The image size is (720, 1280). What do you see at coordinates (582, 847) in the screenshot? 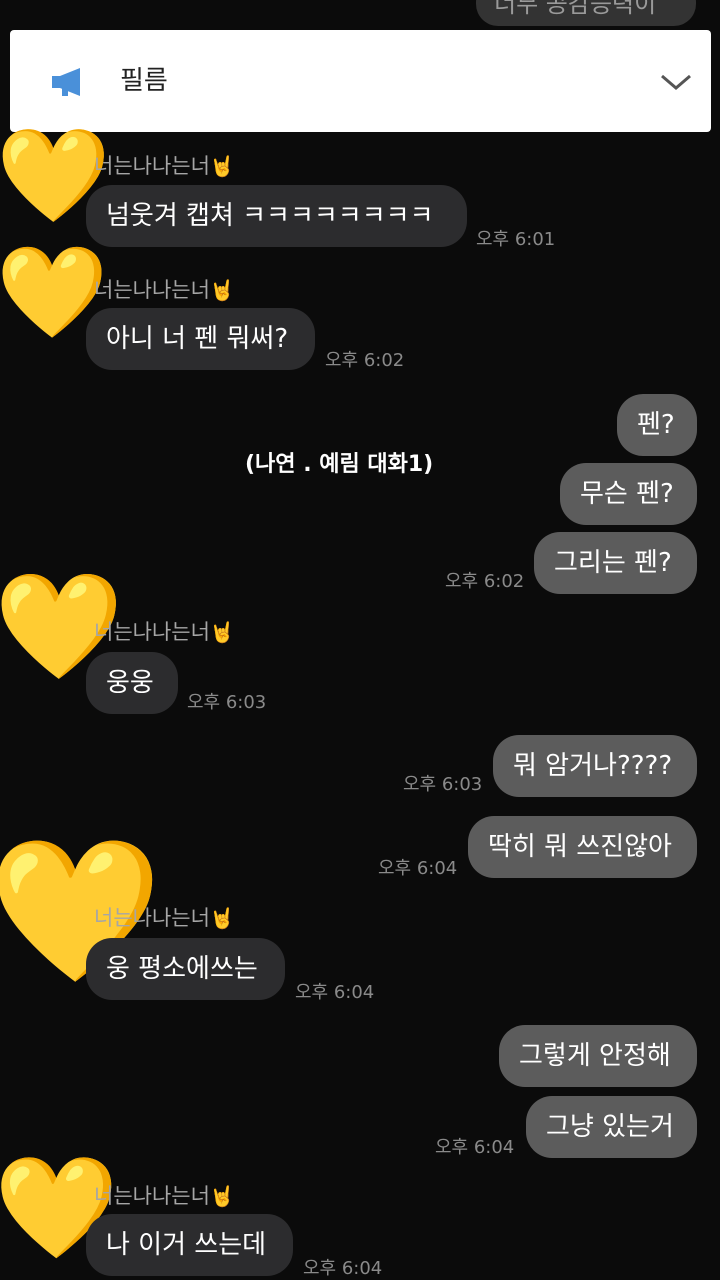
I see `message-bubble: 딱히 뭐 쓰진않아` at bounding box center [582, 847].